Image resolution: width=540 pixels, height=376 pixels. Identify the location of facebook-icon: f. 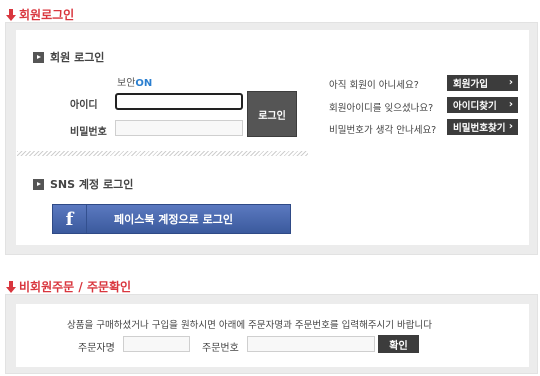
(70, 219).